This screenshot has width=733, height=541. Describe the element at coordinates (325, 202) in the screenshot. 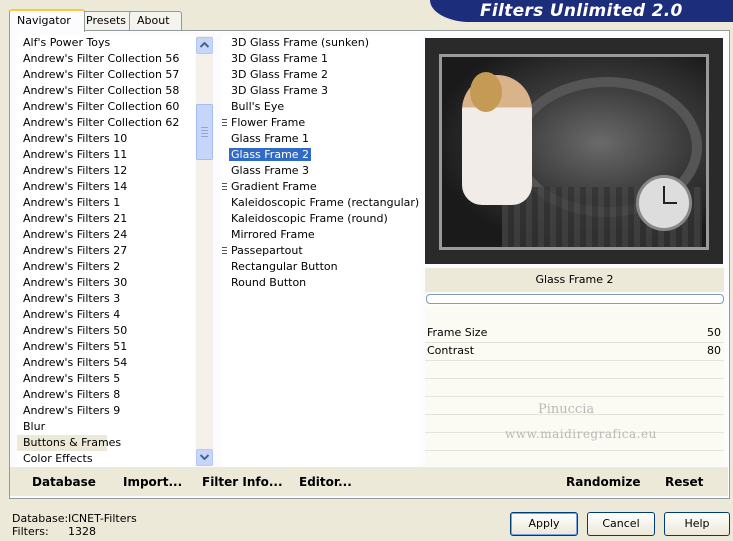

I see `filter-label: Kaleidoscopic Frame (rectangular)` at that location.